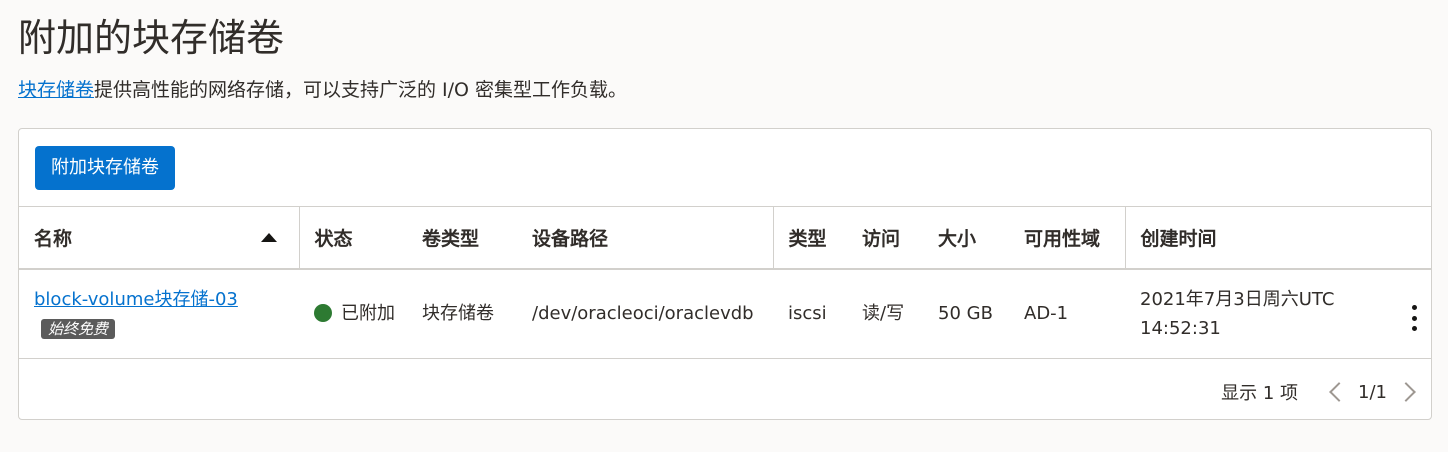  Describe the element at coordinates (353, 238) in the screenshot. I see `column-header-status: 状态` at that location.